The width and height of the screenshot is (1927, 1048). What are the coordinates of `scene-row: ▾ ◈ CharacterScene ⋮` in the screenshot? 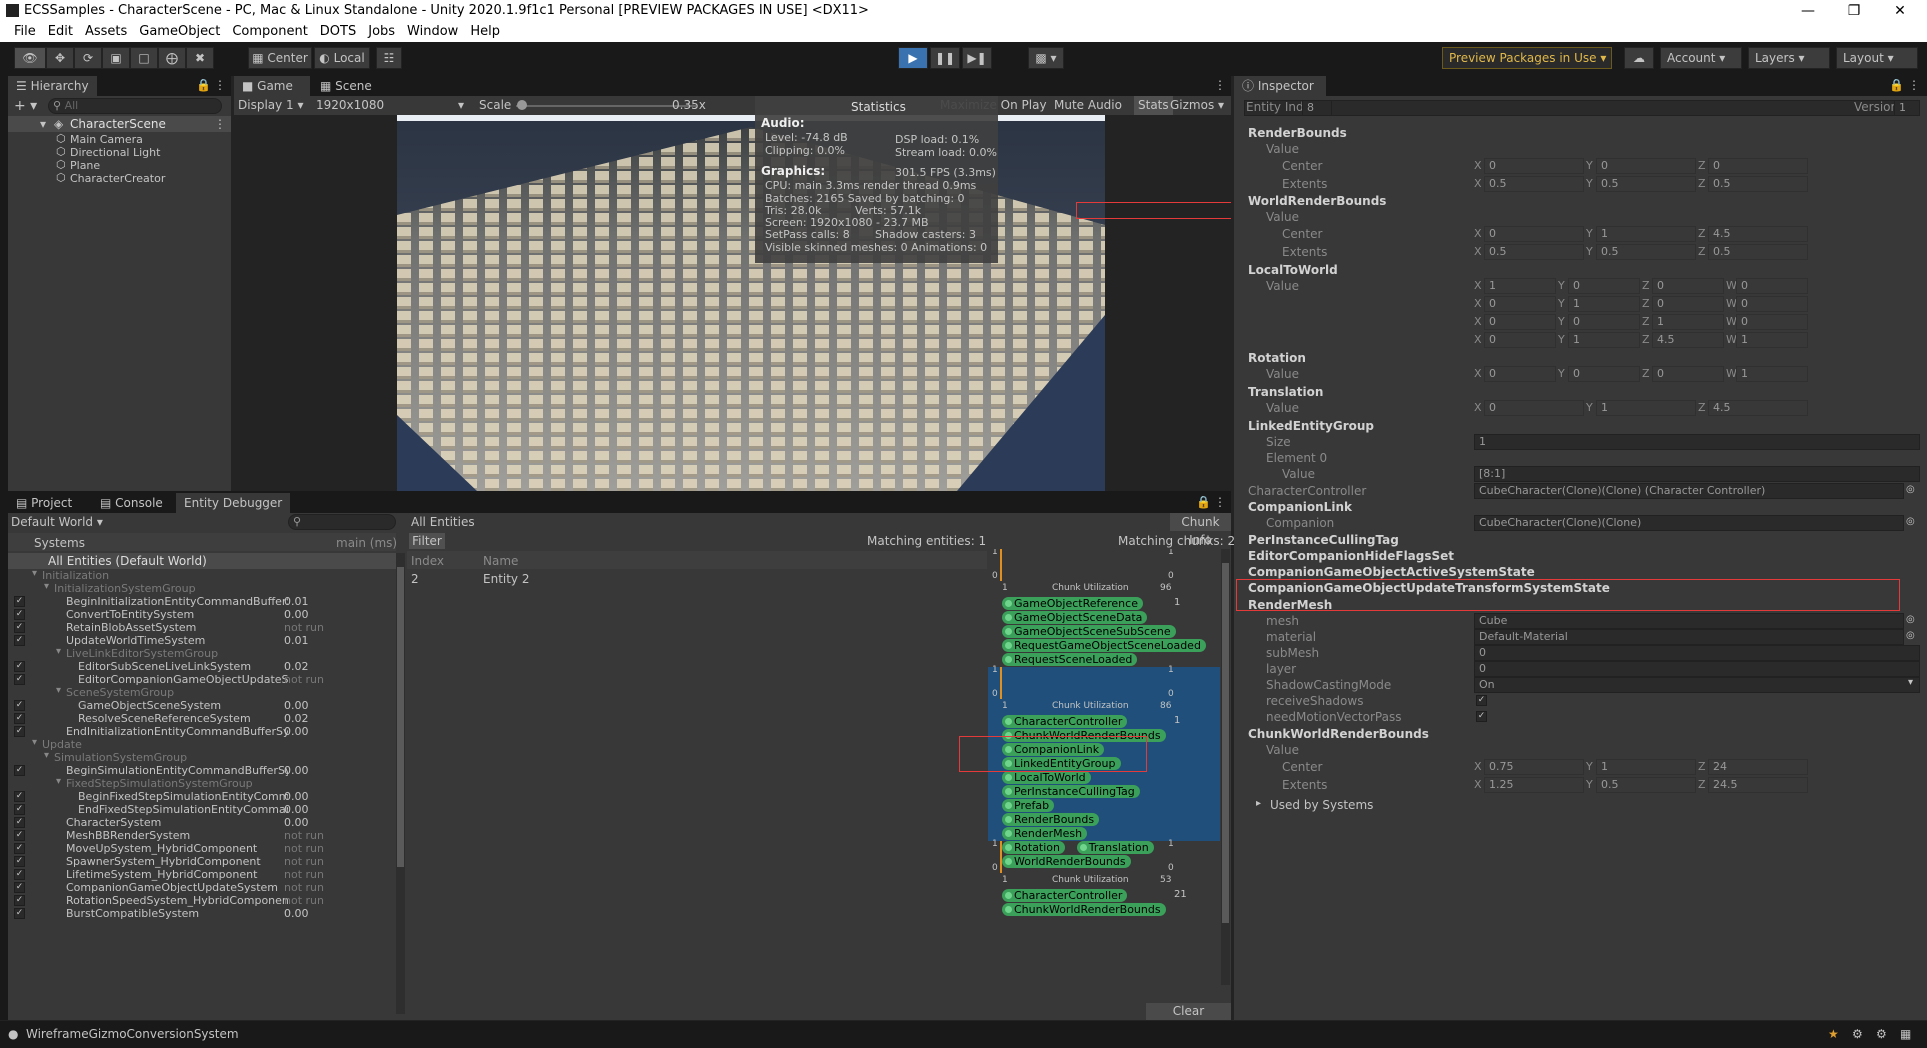 It's located at (119, 124).